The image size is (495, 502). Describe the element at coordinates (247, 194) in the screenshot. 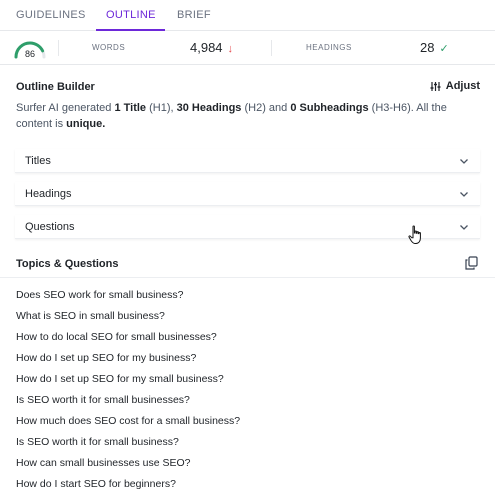

I see `accordion-headings: Headings` at that location.